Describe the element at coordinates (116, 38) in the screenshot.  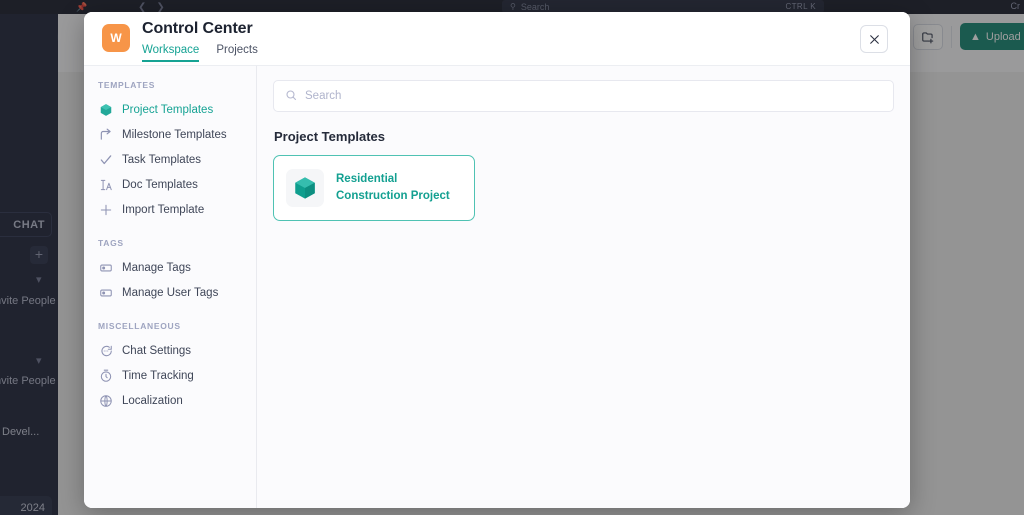
I see `avatar: W` at that location.